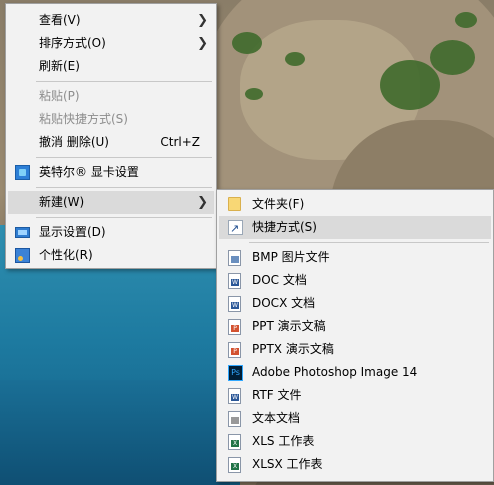 The image size is (494, 485). Describe the element at coordinates (235, 228) in the screenshot. I see `shortcut-icon` at that location.